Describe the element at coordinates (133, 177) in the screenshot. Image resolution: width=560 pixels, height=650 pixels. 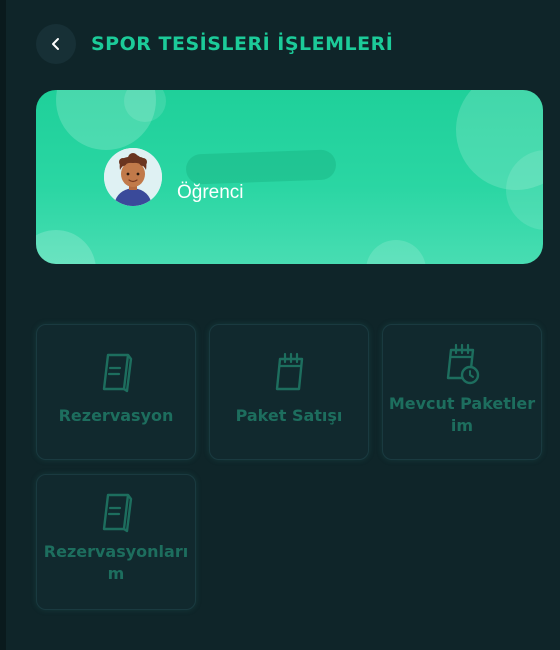
I see `student-avatar-icon` at that location.